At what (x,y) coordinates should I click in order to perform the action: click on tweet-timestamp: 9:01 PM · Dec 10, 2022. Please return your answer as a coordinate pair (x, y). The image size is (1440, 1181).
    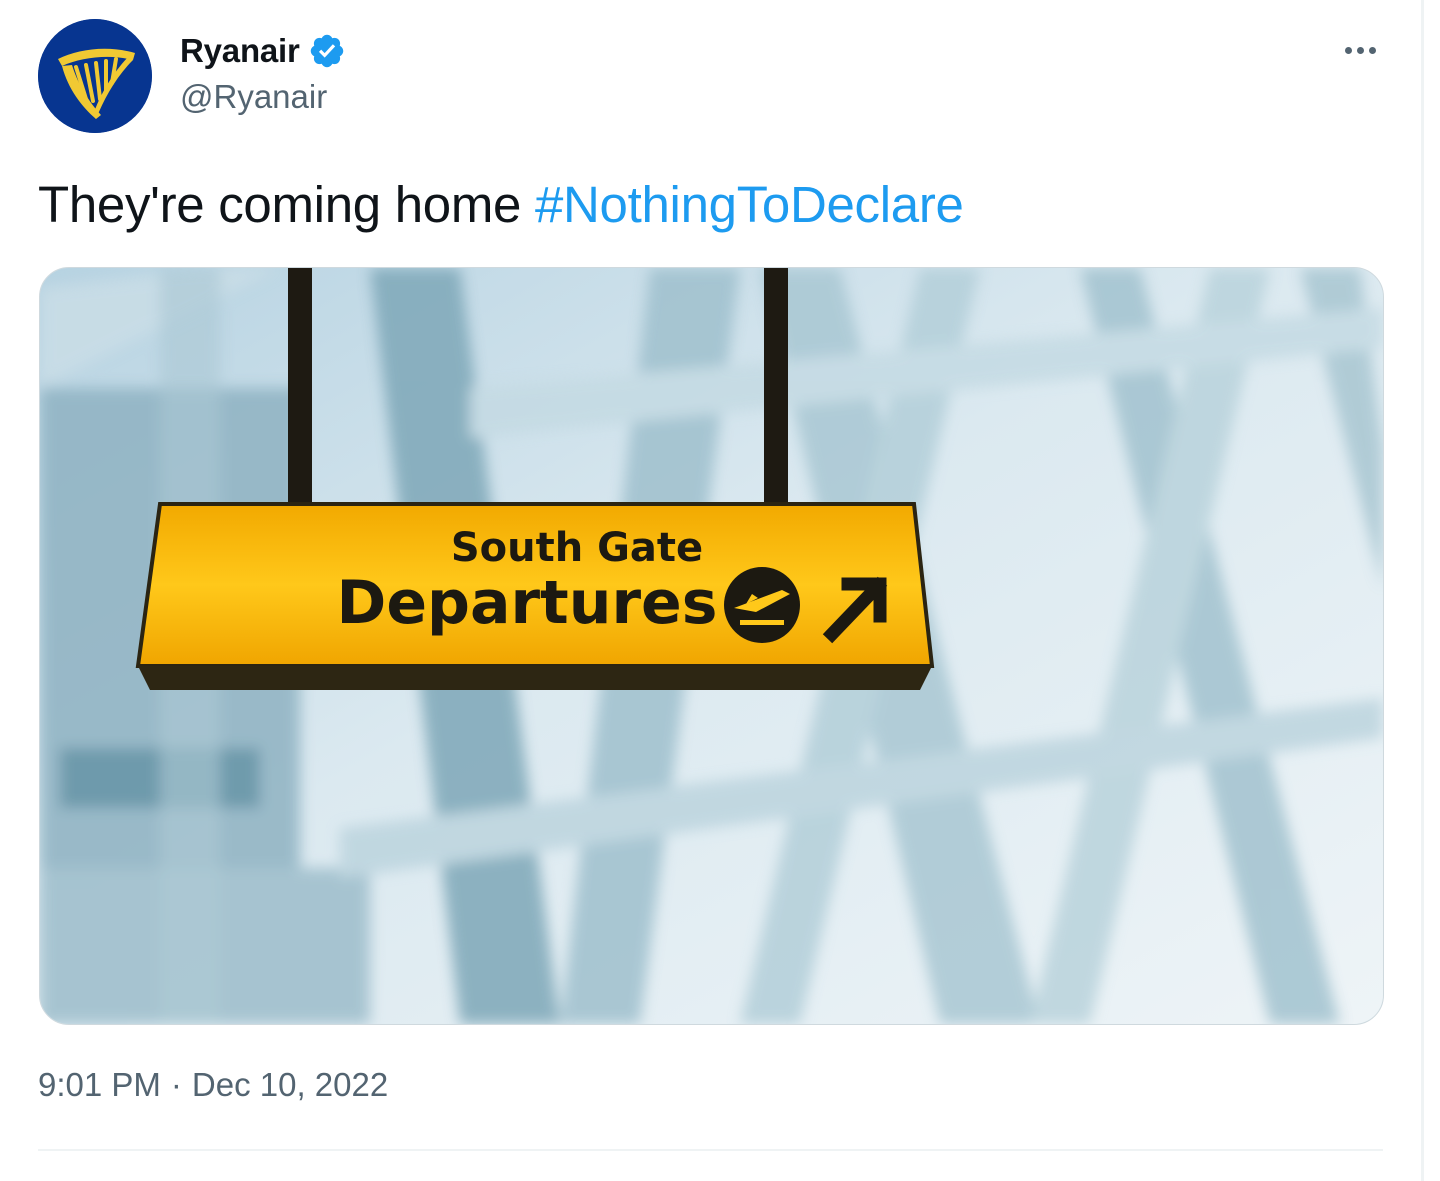
    Looking at the image, I should click on (213, 1085).